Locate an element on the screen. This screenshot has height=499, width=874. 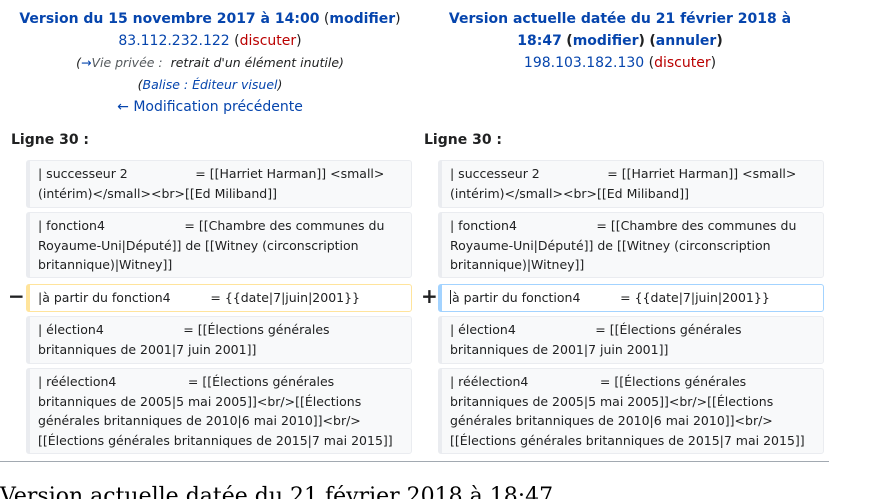
current-modify-link: modifier is located at coordinates (606, 41).